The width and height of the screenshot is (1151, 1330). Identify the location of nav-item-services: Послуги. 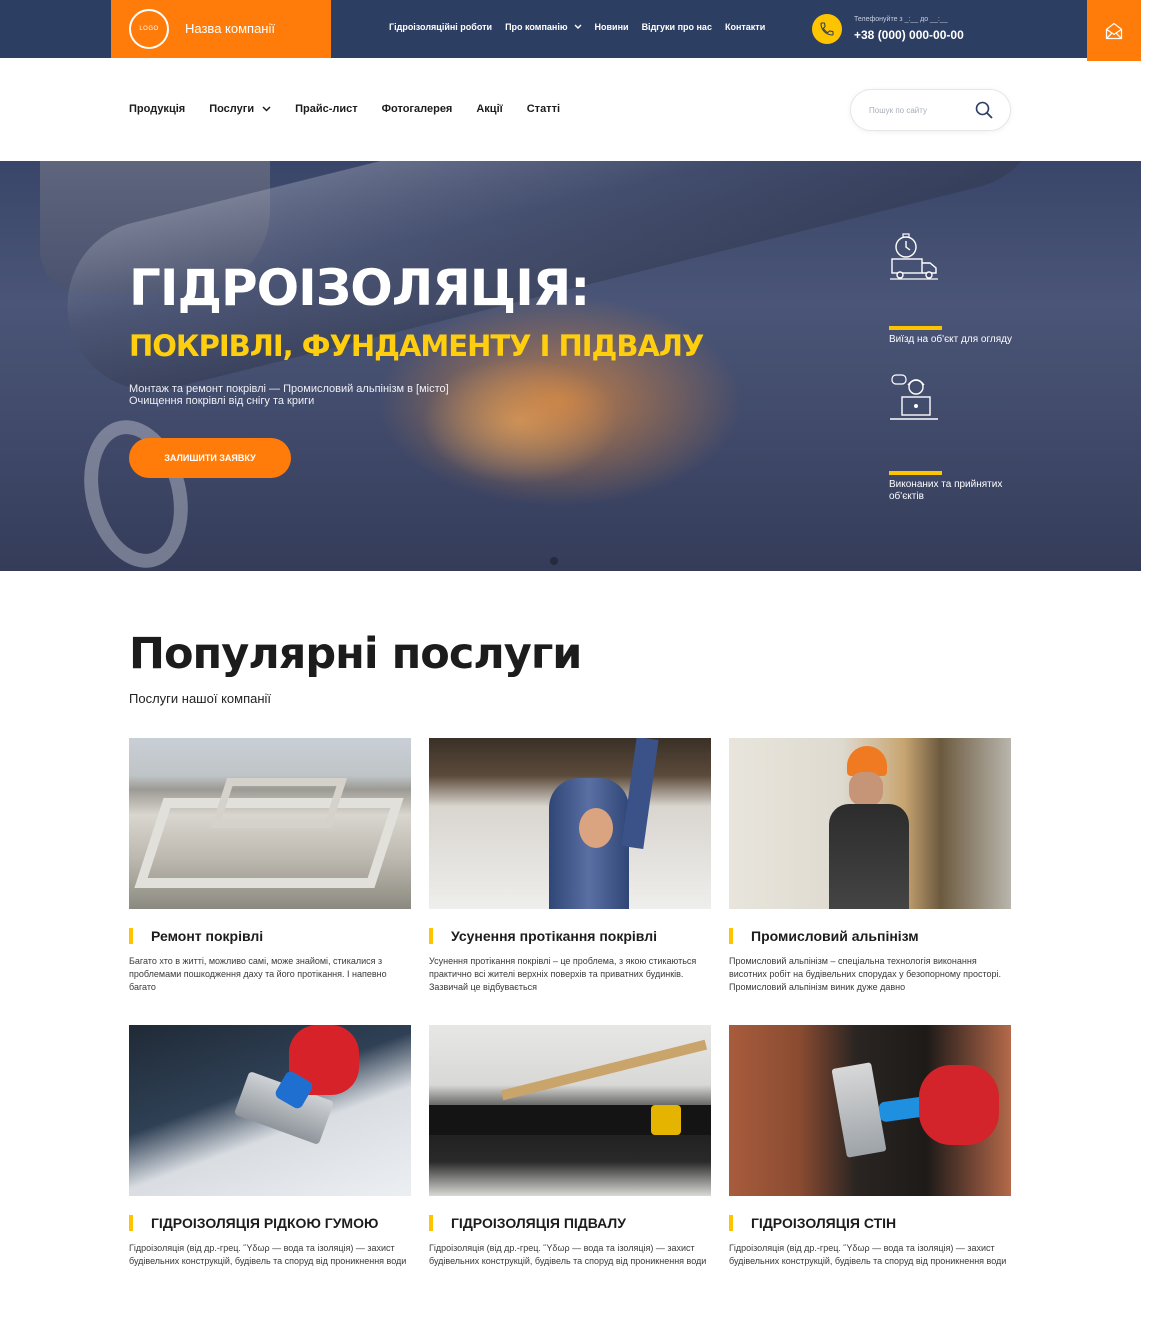
(240, 109).